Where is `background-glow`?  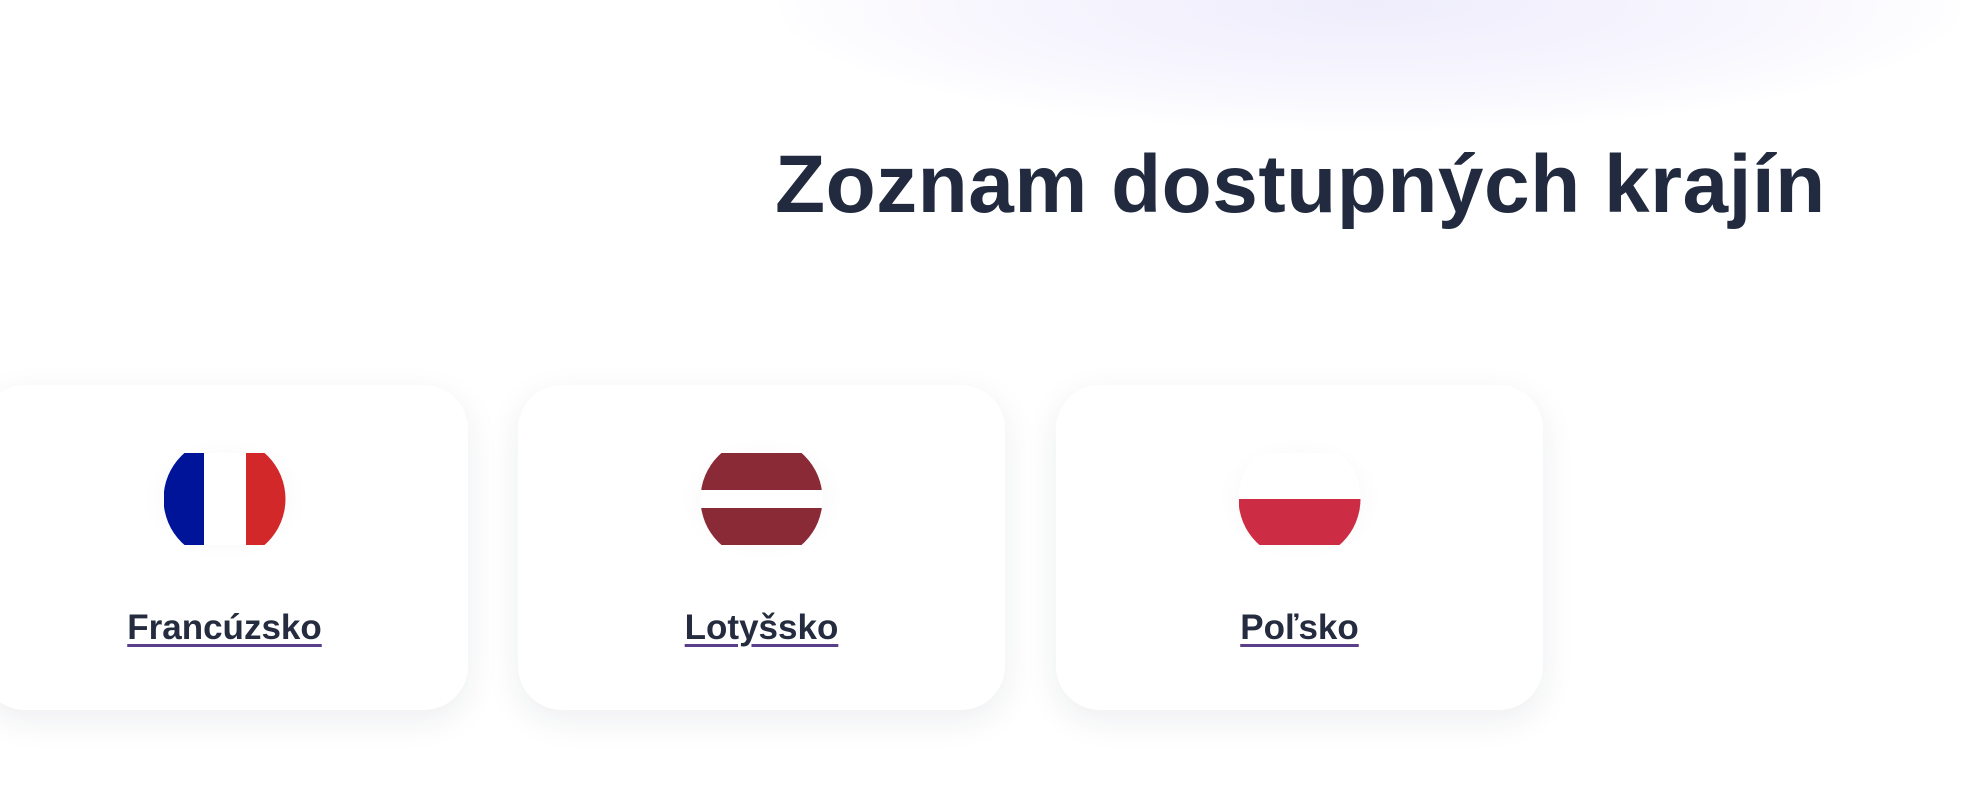 background-glow is located at coordinates (1370, 65).